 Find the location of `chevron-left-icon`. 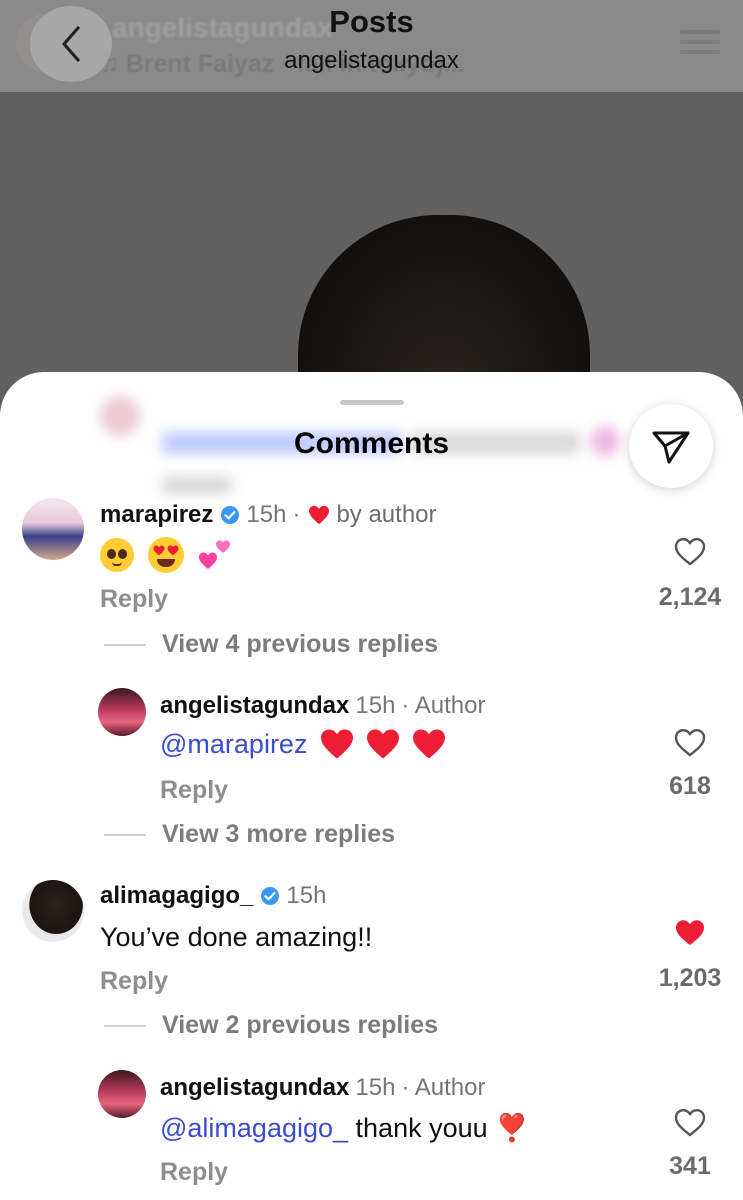

chevron-left-icon is located at coordinates (71, 44).